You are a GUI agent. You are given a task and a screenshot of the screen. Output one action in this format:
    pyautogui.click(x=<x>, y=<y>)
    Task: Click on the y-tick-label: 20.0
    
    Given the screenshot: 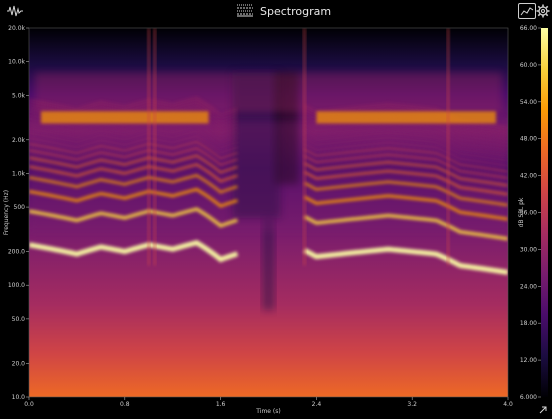 What is the action you would take?
    pyautogui.click(x=19, y=363)
    